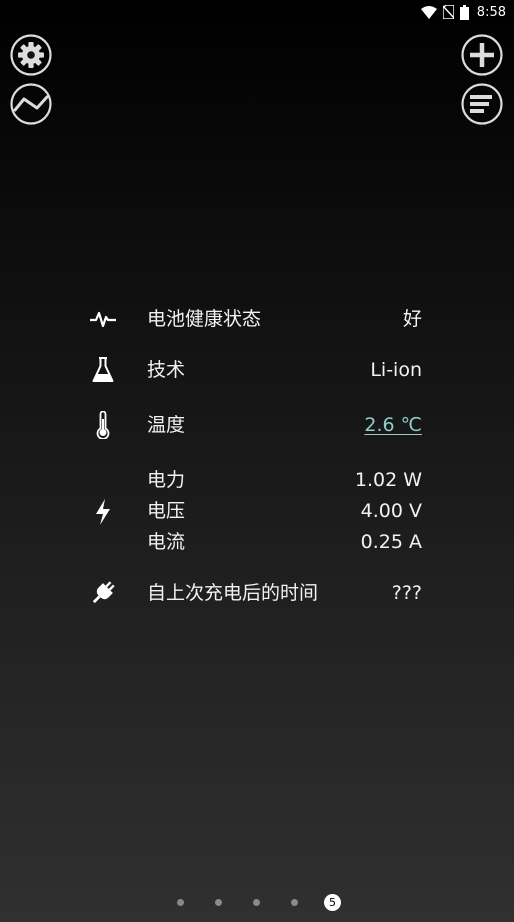 The image size is (514, 922). I want to click on technology-label: 技术, so click(166, 370).